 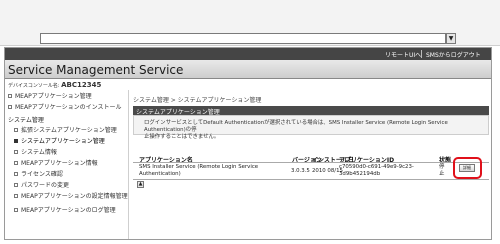 I want to click on sidebar-item-label: システム情報, so click(x=39, y=152).